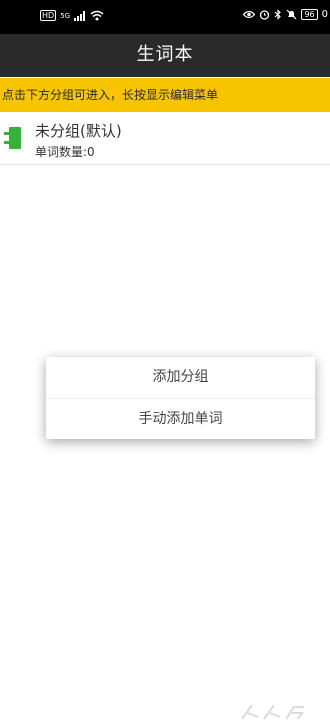 The width and height of the screenshot is (330, 721). Describe the element at coordinates (278, 14) in the screenshot. I see `bluetooth-icon` at that location.